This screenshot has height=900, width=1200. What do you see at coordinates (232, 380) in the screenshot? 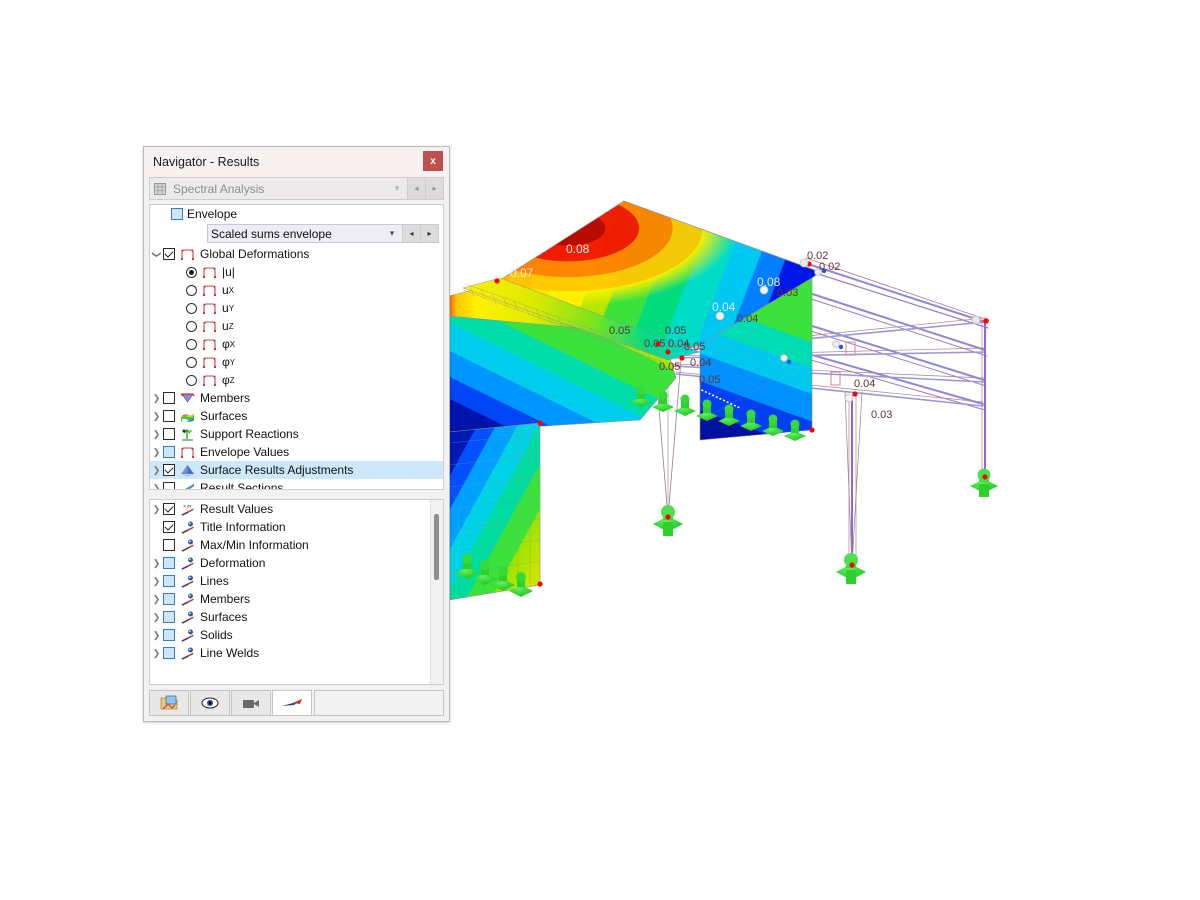
I see `tree-row-subscript: Z` at bounding box center [232, 380].